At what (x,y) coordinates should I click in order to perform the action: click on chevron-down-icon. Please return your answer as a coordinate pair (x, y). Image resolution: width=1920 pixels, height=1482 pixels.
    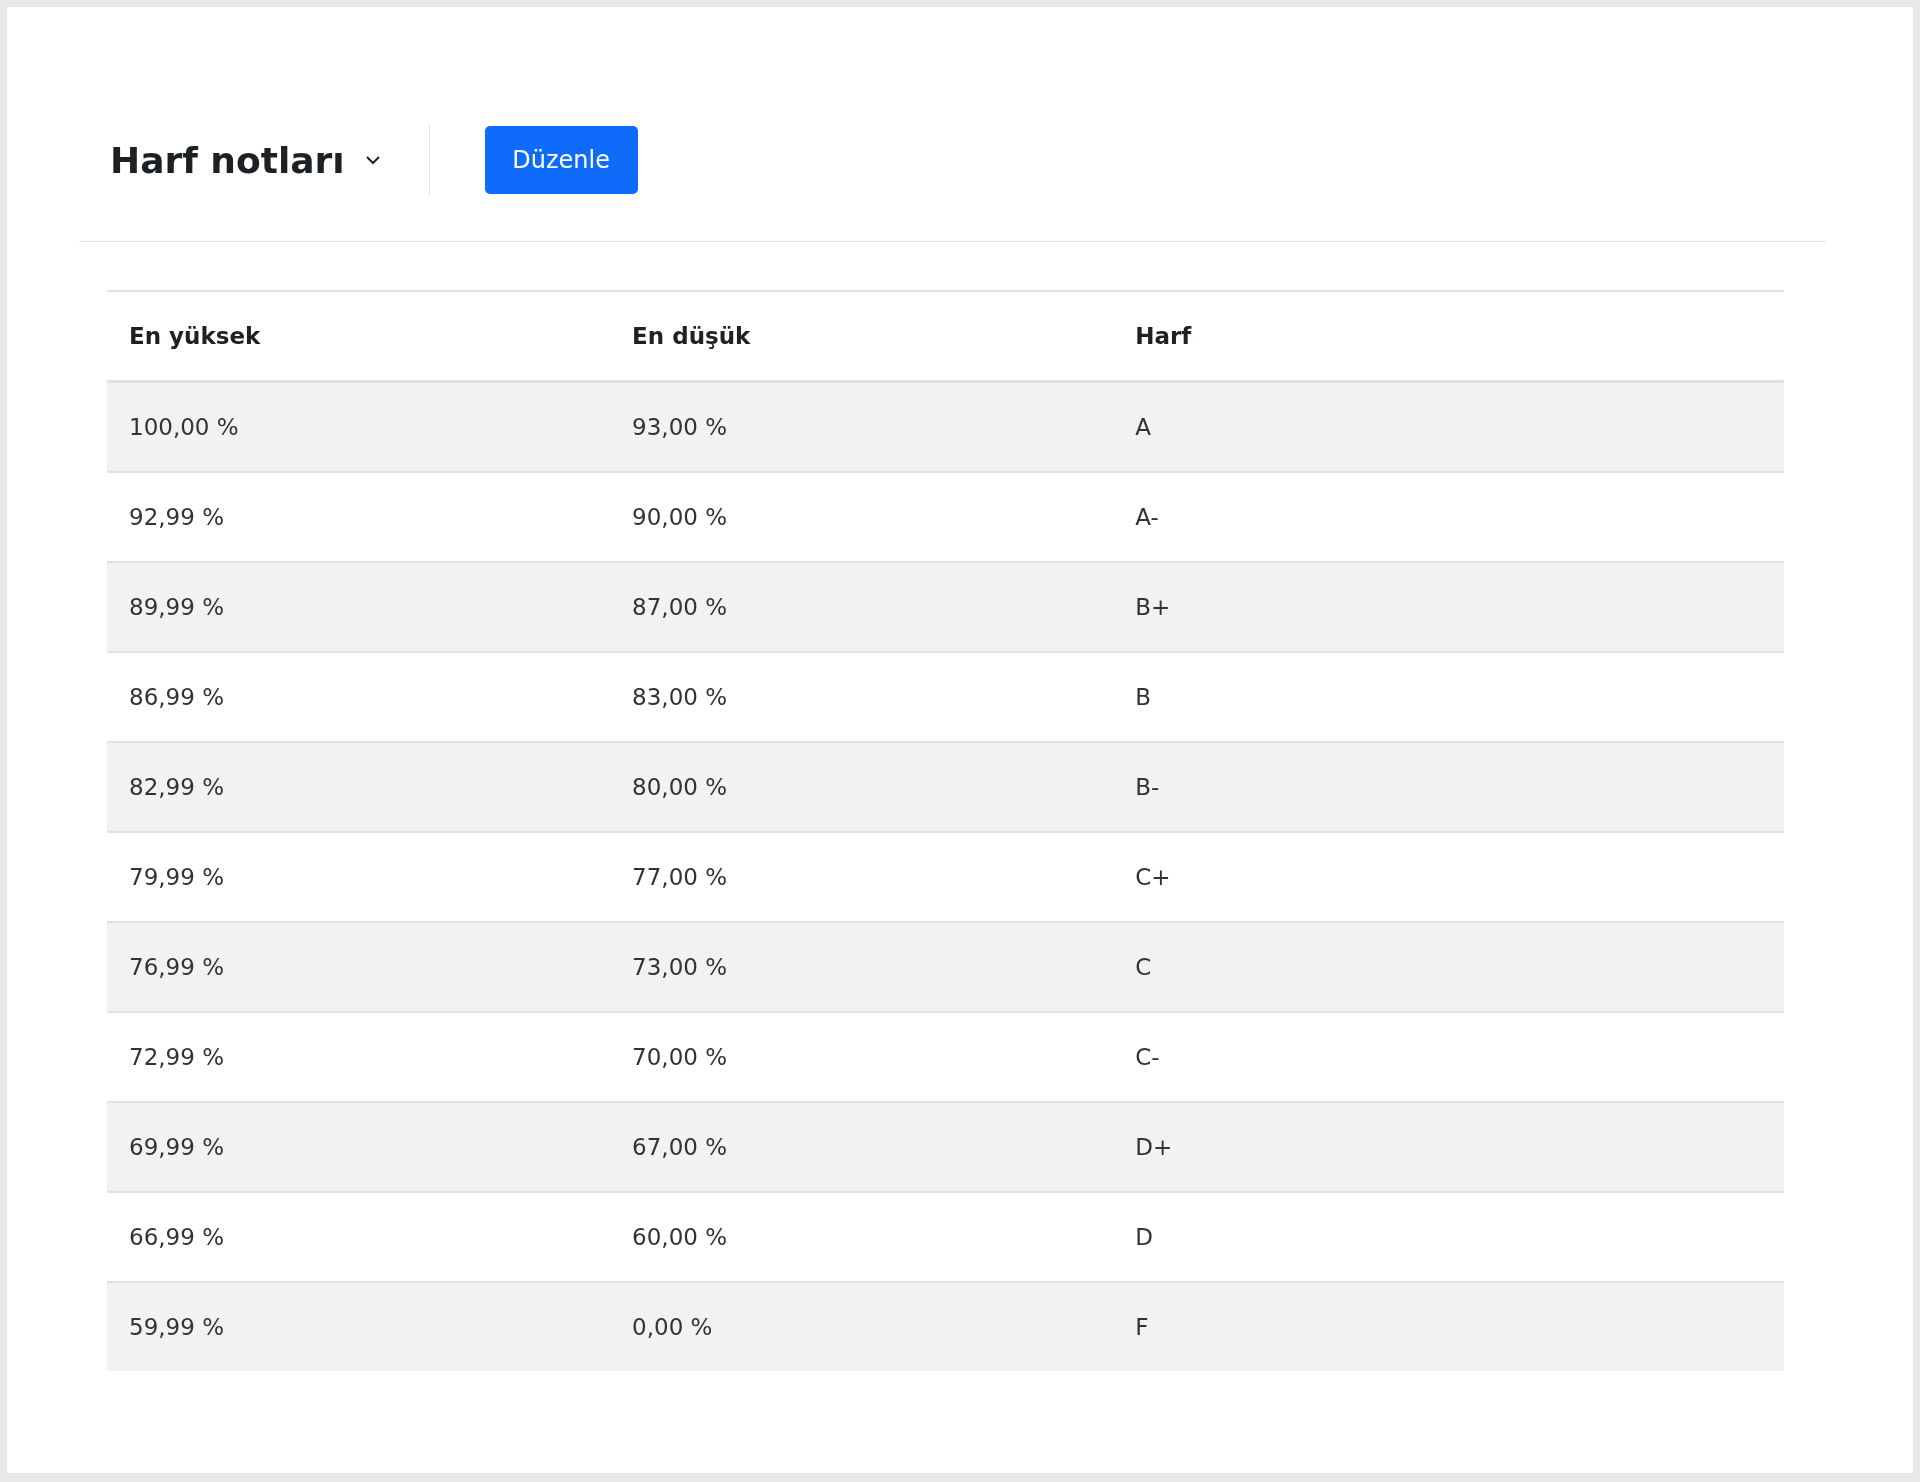
    Looking at the image, I should click on (372, 160).